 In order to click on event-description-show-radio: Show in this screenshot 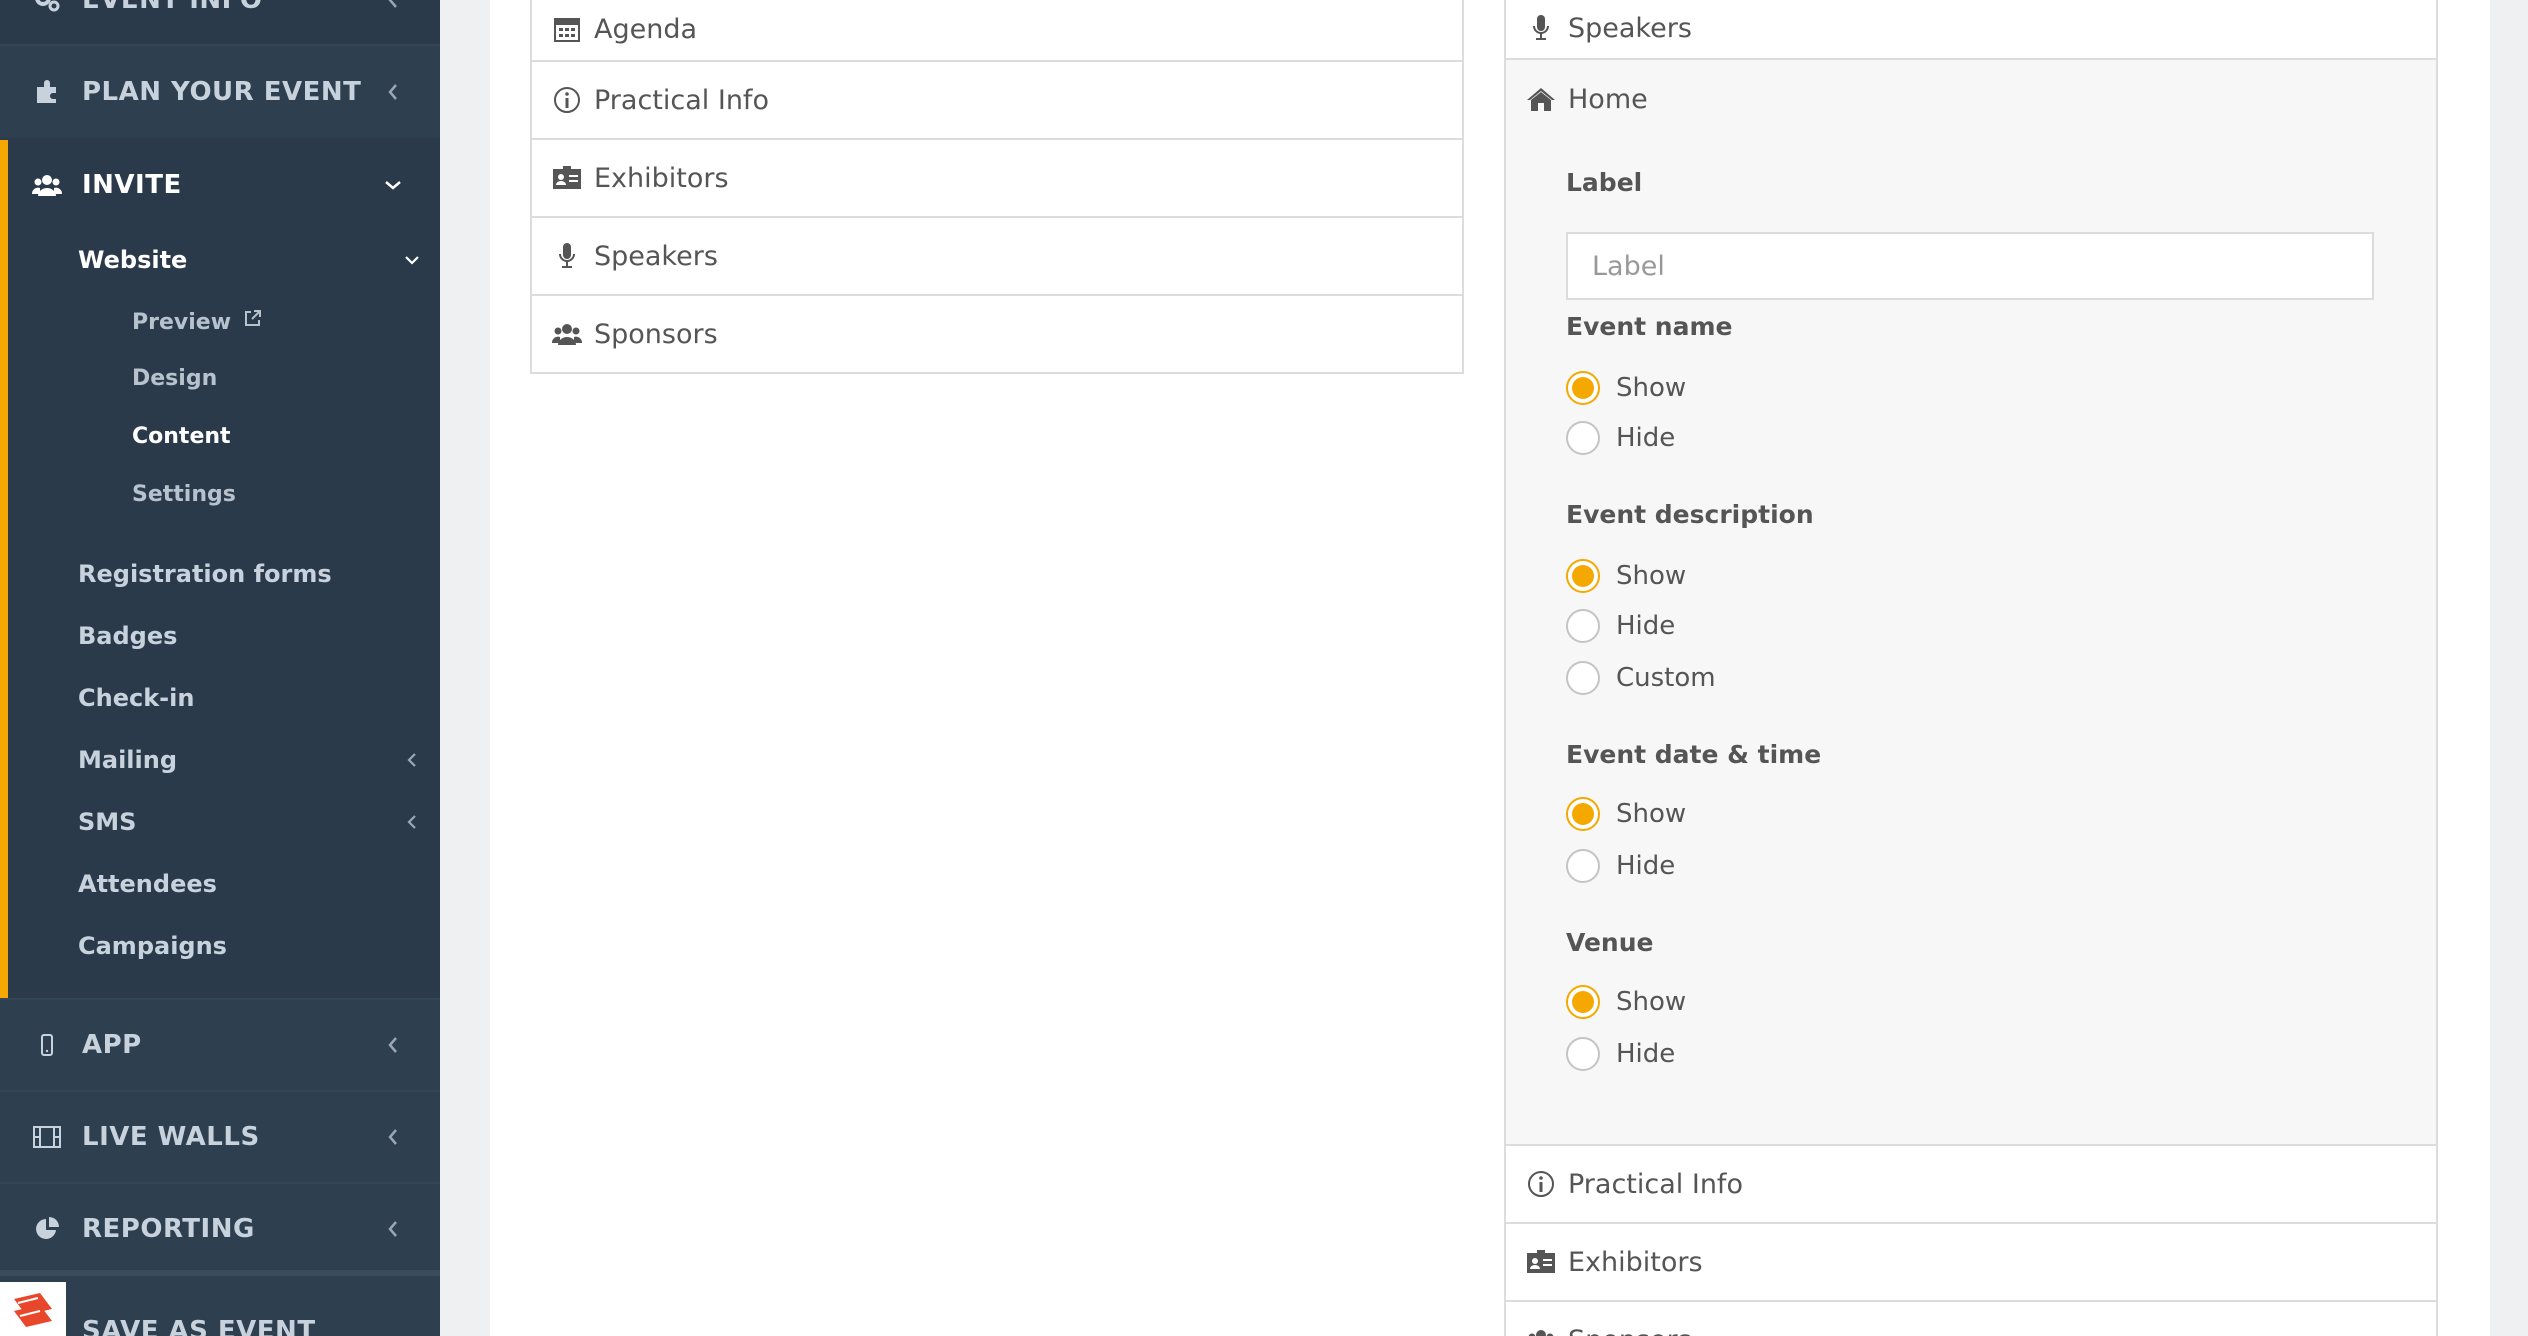, I will do `click(1626, 576)`.